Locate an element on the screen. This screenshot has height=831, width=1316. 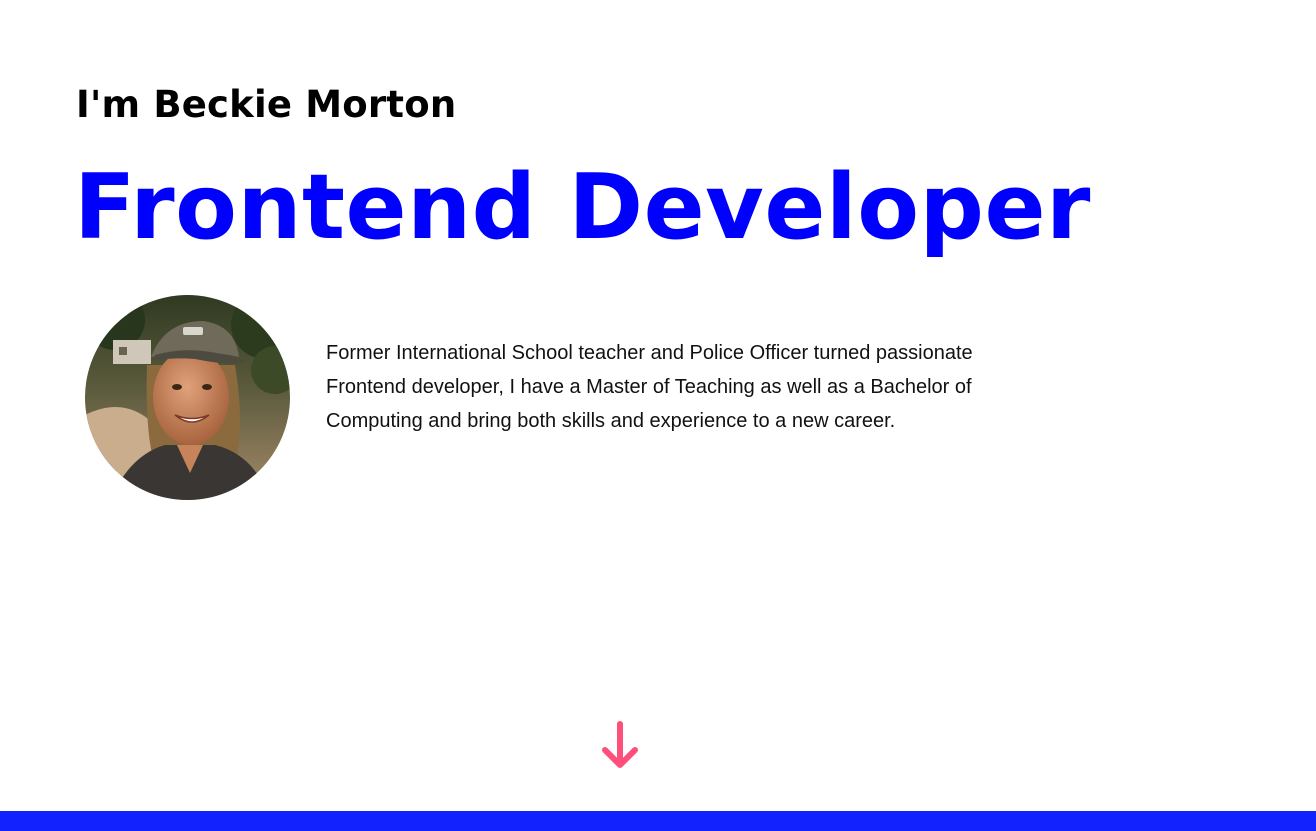
scroll-down-button is located at coordinates (620, 746).